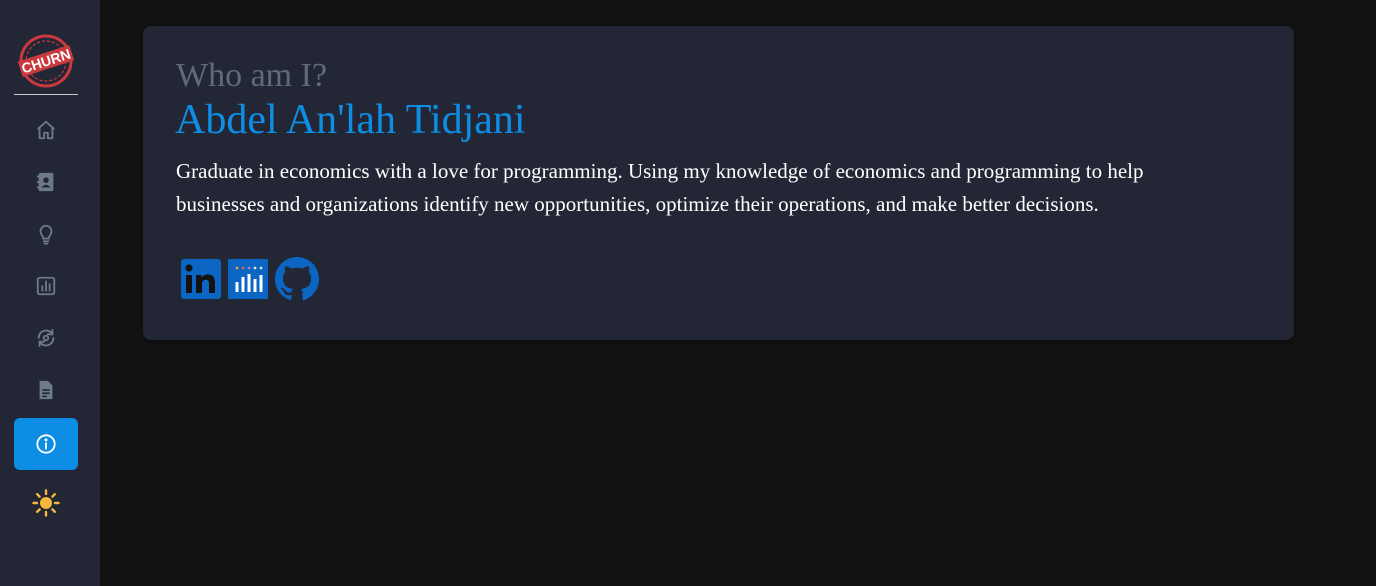  What do you see at coordinates (297, 278) in the screenshot?
I see `github-icon` at bounding box center [297, 278].